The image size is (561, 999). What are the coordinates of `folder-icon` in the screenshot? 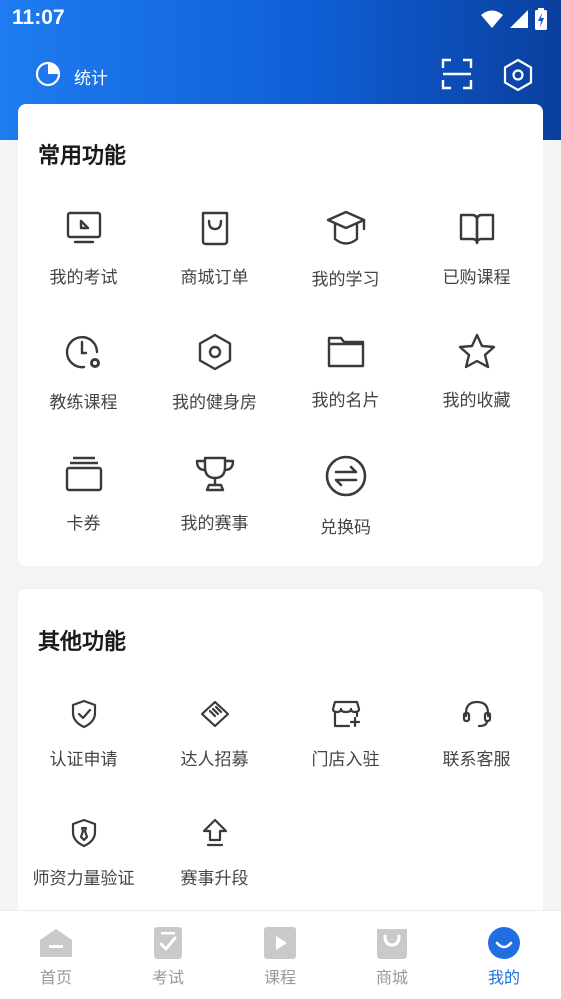 It's located at (345, 353).